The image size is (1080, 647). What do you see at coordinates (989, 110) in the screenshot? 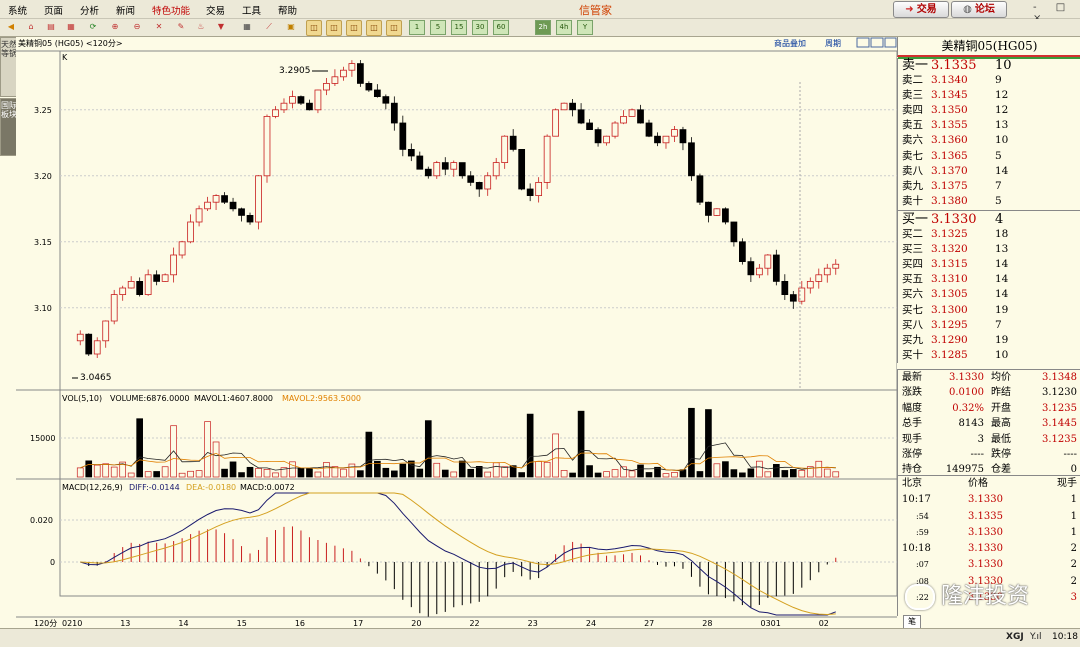
I see `ask-row: 卖四 3.1350 12` at bounding box center [989, 110].